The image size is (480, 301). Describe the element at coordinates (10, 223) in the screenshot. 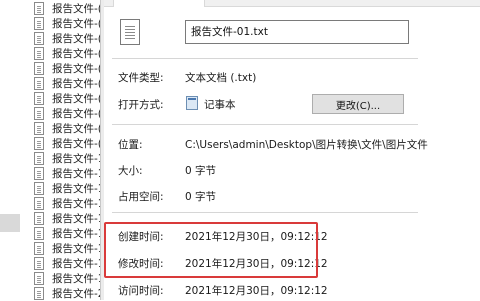

I see `selection-fragment` at that location.